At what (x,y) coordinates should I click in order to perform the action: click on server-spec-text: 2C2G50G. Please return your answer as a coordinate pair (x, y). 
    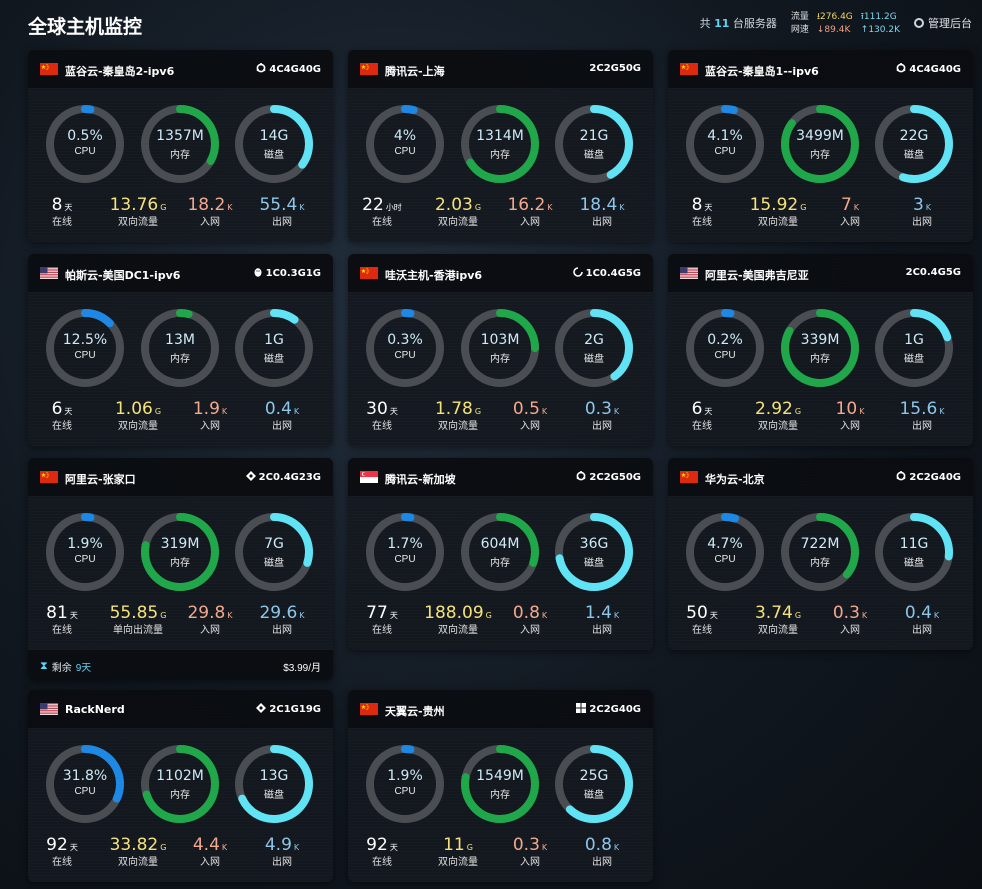
    Looking at the image, I should click on (615, 68).